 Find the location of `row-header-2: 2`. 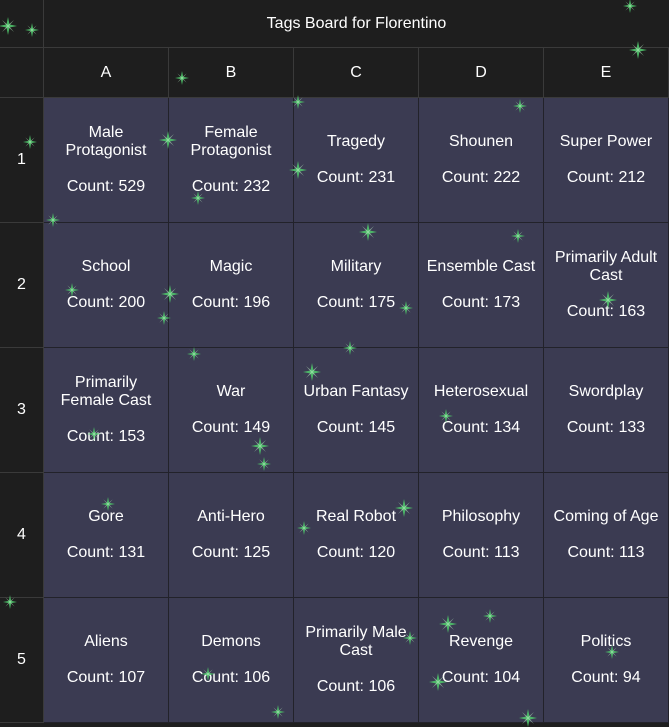

row-header-2: 2 is located at coordinates (22, 285).